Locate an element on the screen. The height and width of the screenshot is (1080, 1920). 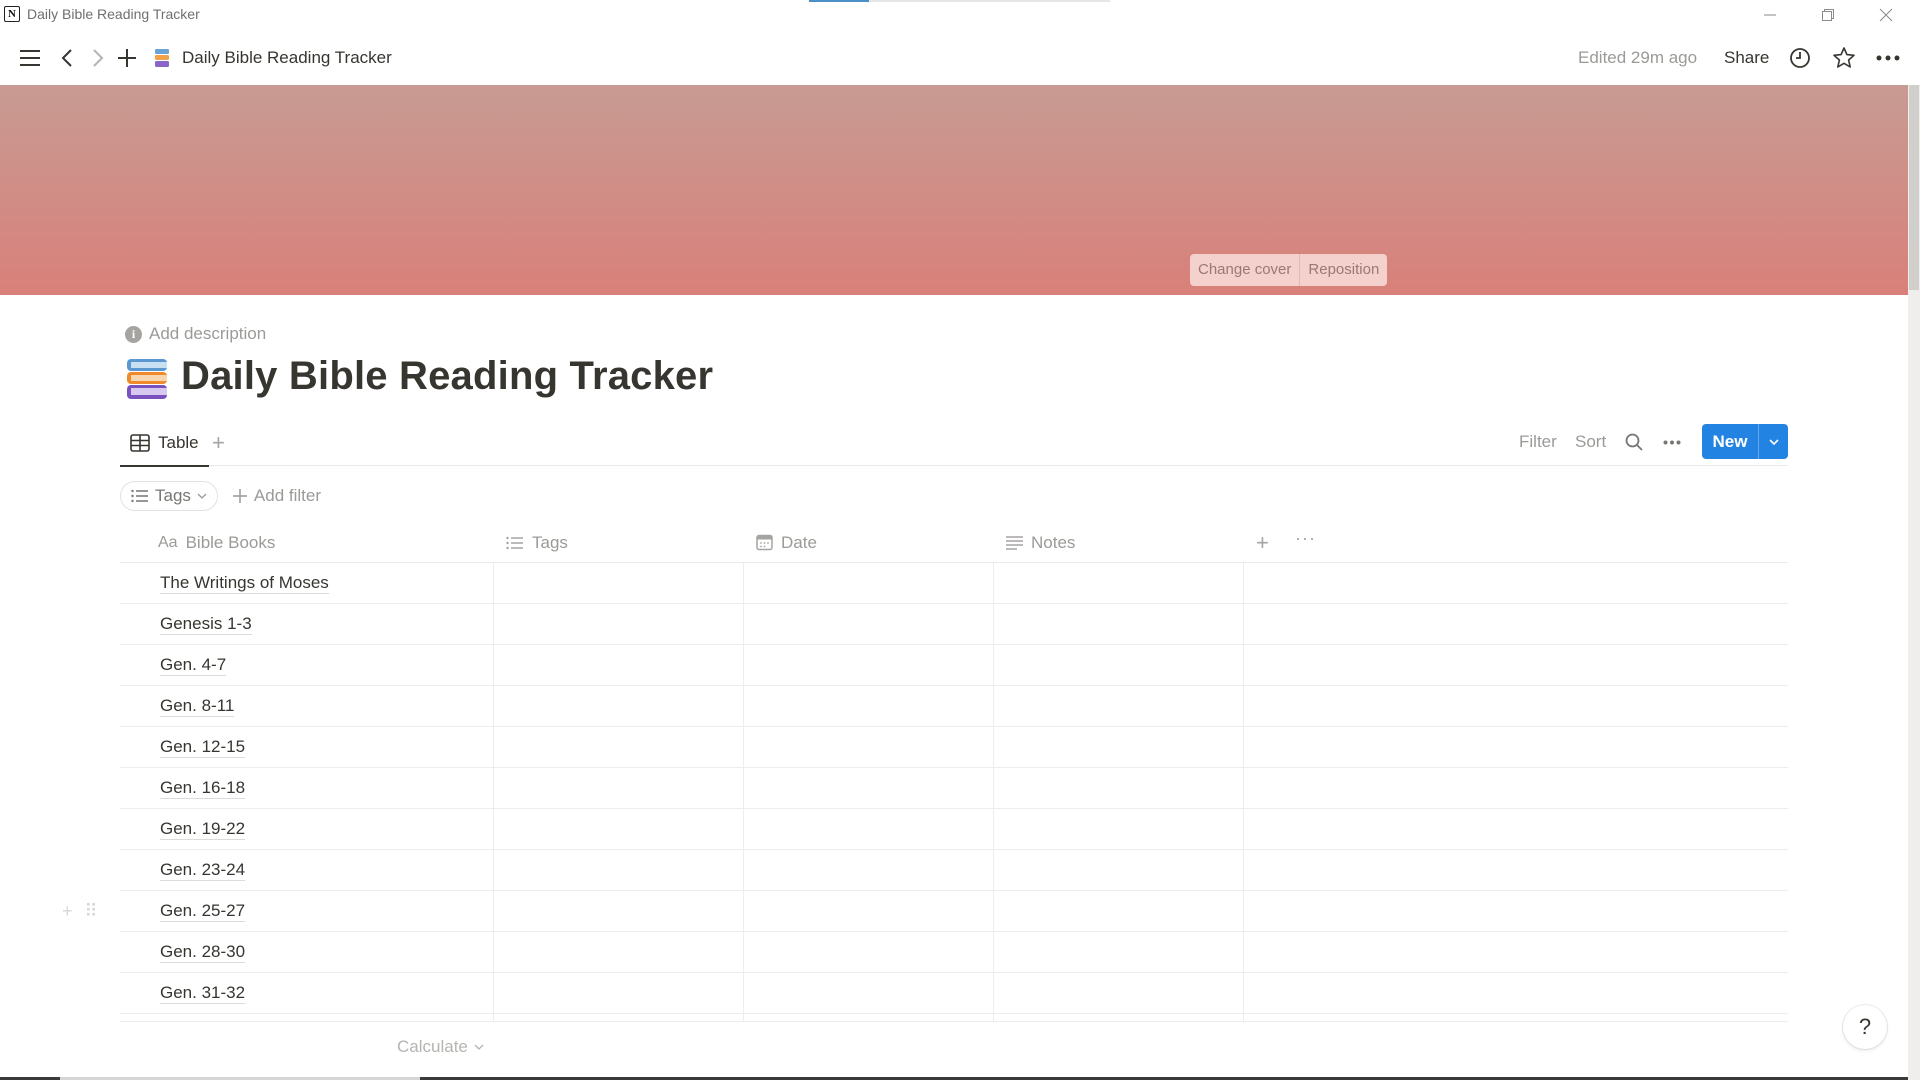
add-description-button: i Add description is located at coordinates (195, 334).